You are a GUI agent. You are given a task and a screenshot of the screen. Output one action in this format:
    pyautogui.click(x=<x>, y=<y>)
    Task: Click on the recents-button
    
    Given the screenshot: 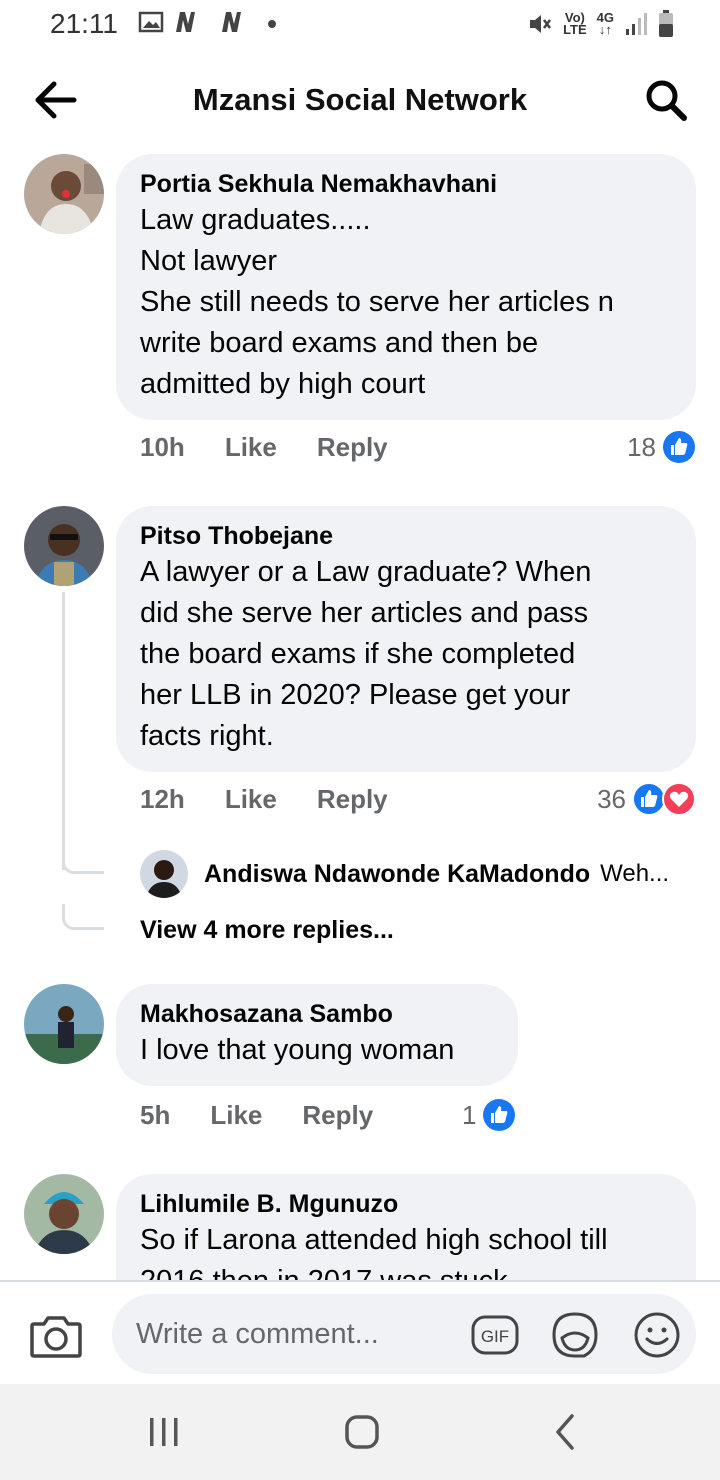 What is the action you would take?
    pyautogui.click(x=164, y=1432)
    